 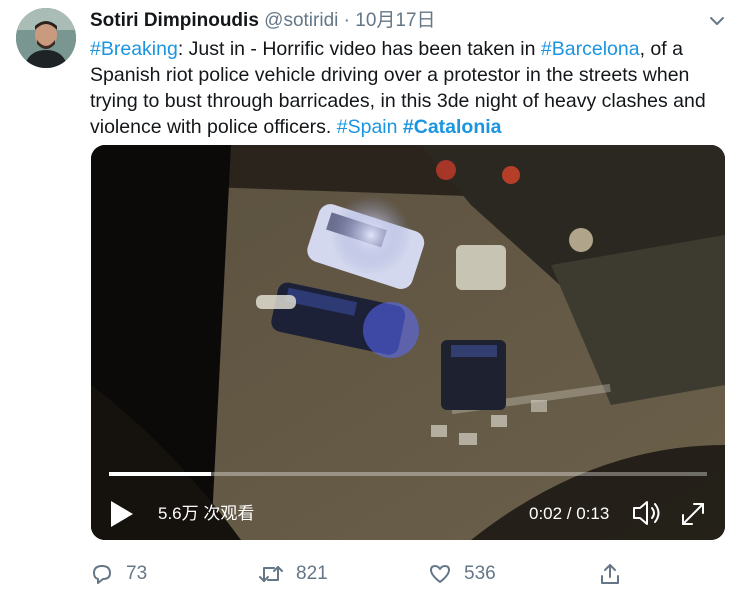 What do you see at coordinates (480, 573) in the screenshot?
I see `like-count: 536` at bounding box center [480, 573].